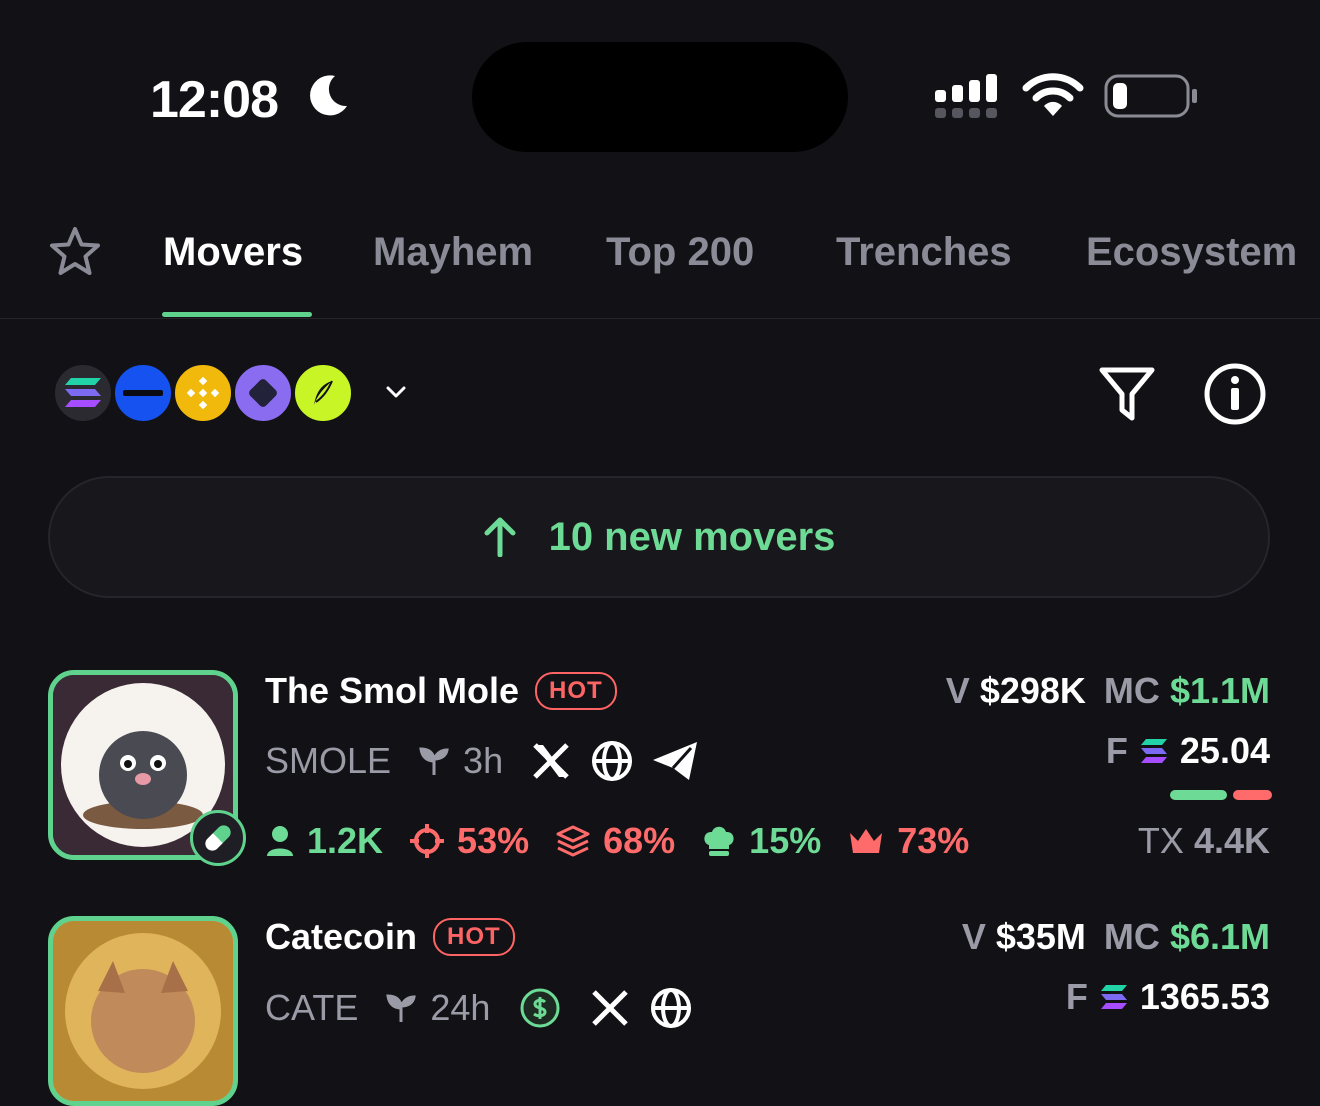 This screenshot has width=1320, height=1106. Describe the element at coordinates (660, 97) in the screenshot. I see `dynamic-island` at that location.